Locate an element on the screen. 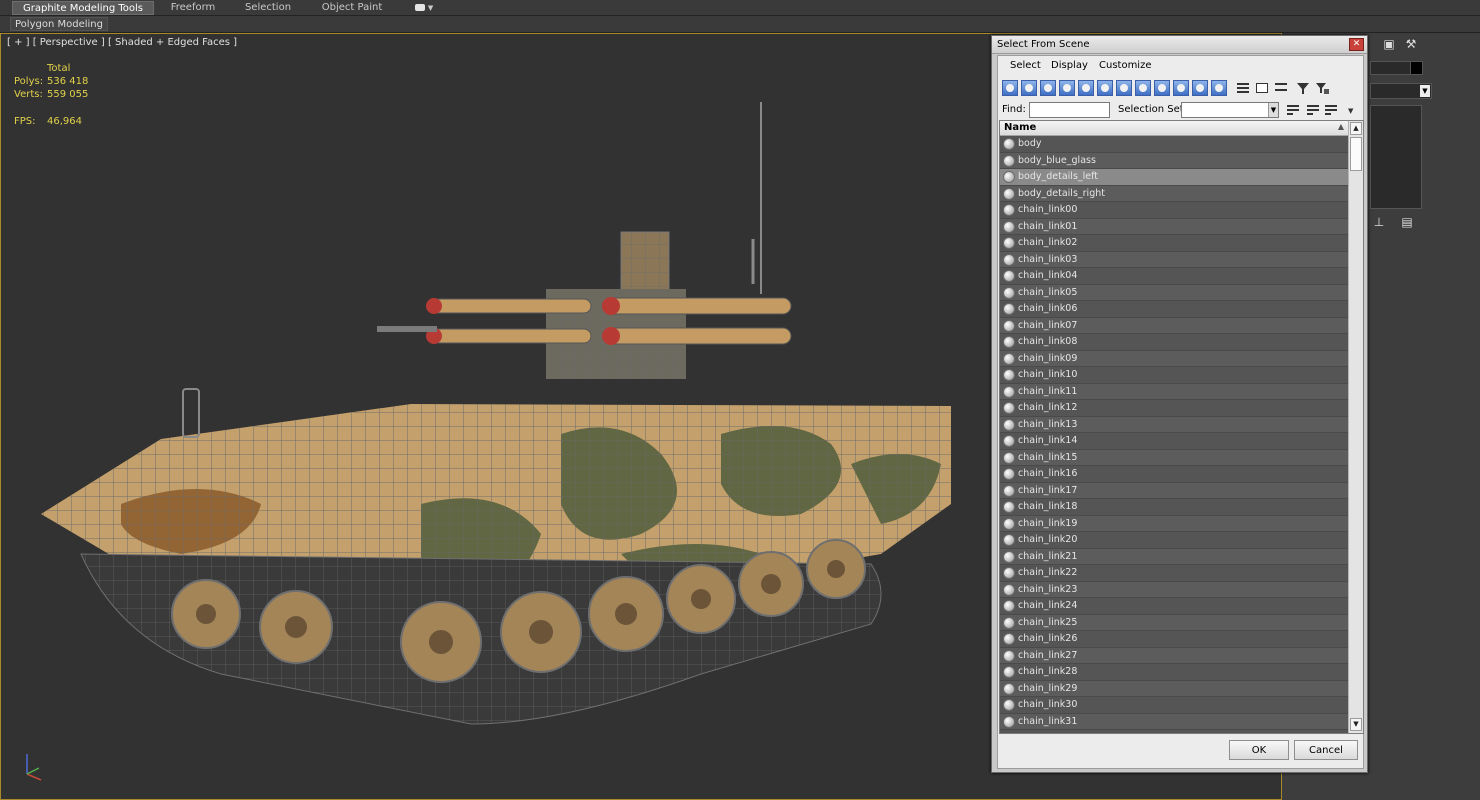 The height and width of the screenshot is (800, 1480). list-item: chain_link12 is located at coordinates (1174, 408).